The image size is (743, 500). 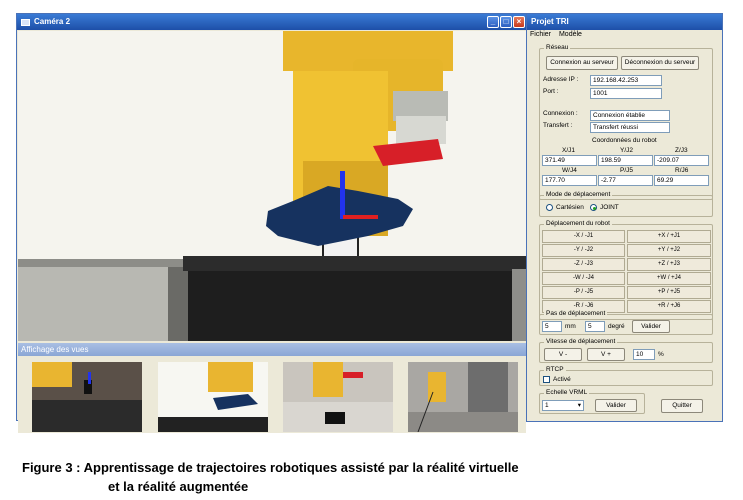 I want to click on jog-plus-p-button: +P / +J5, so click(x=669, y=292).